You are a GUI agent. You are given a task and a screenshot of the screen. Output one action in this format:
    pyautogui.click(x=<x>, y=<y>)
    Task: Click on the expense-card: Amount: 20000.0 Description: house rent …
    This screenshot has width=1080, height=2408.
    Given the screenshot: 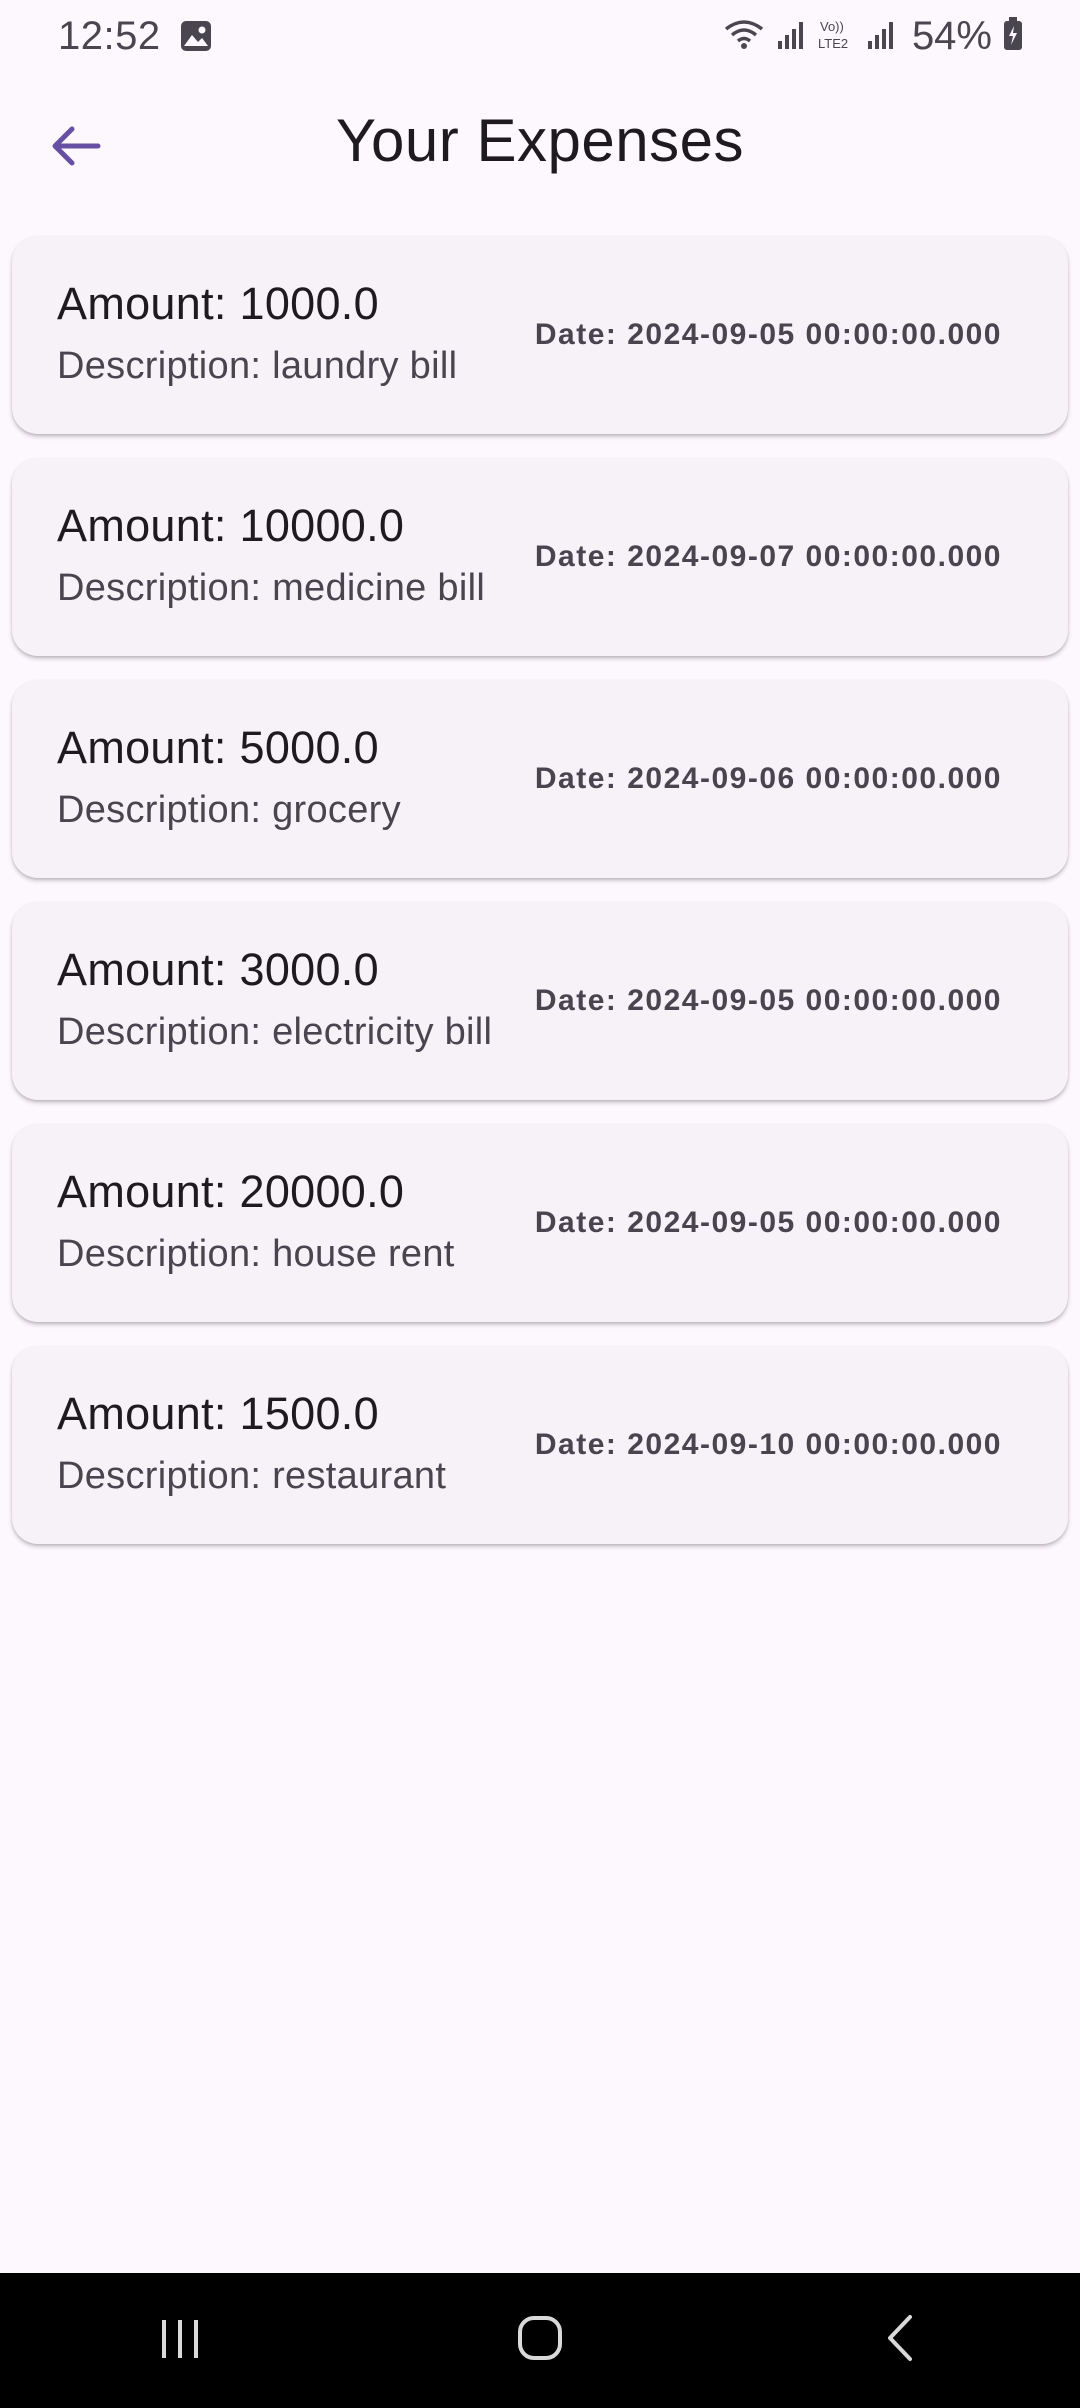 What is the action you would take?
    pyautogui.click(x=540, y=1223)
    